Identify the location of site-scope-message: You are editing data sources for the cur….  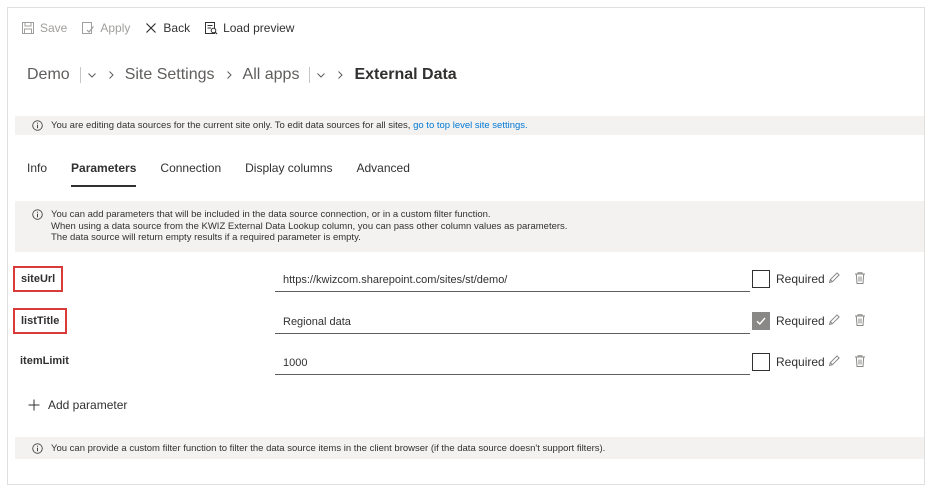
(232, 125).